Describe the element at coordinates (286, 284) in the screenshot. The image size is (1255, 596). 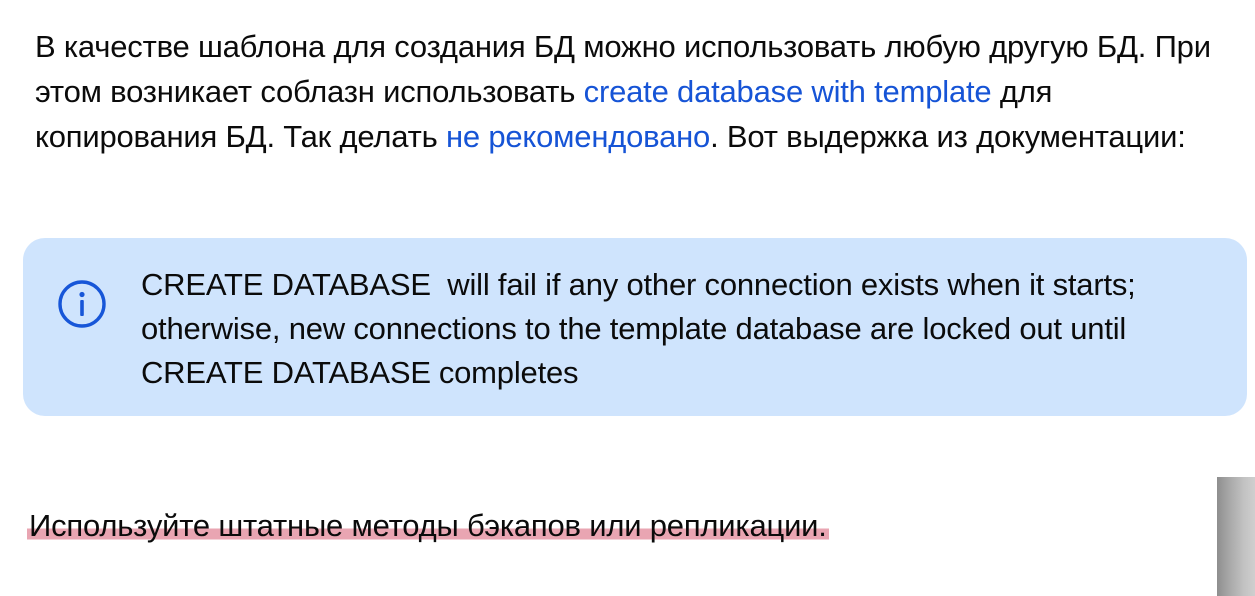
I see `create-database-code-1: CREATE DATABASE` at that location.